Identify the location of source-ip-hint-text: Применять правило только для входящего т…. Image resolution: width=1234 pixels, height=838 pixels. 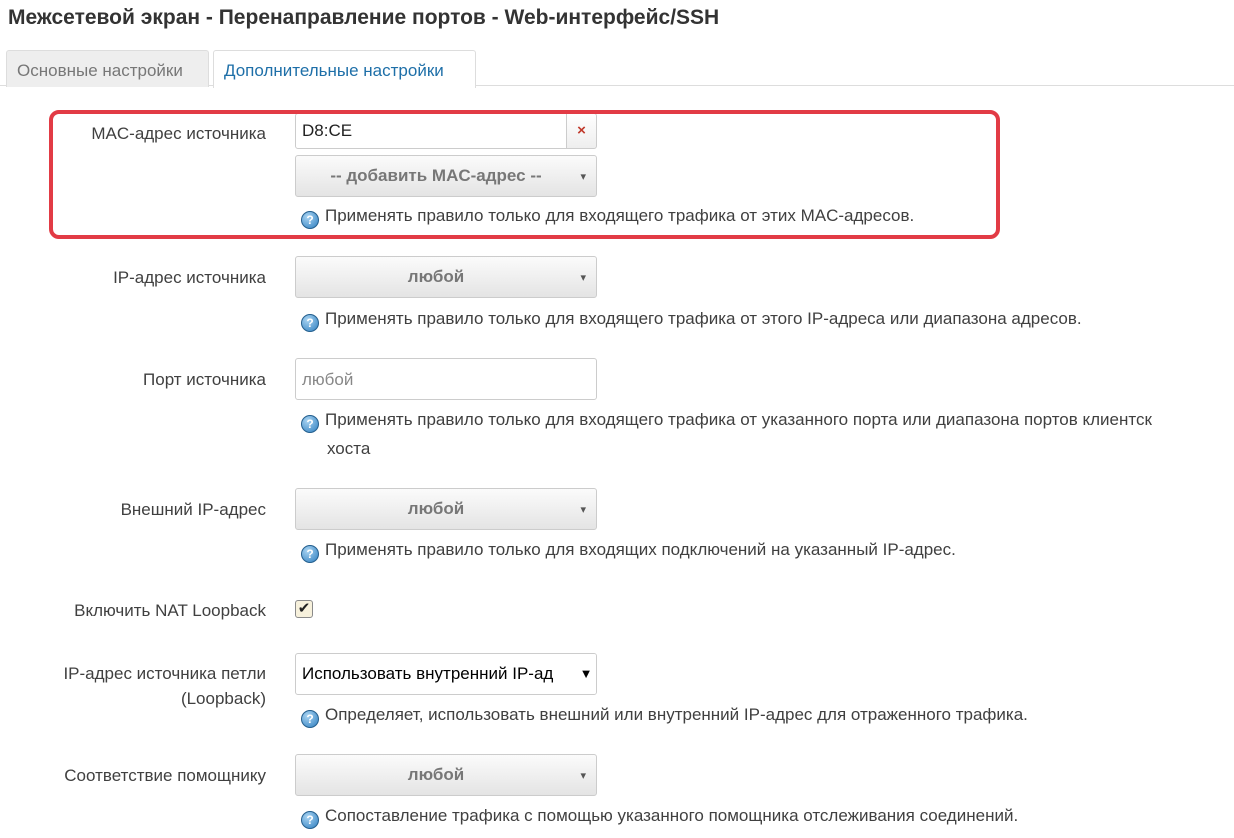
(703, 318).